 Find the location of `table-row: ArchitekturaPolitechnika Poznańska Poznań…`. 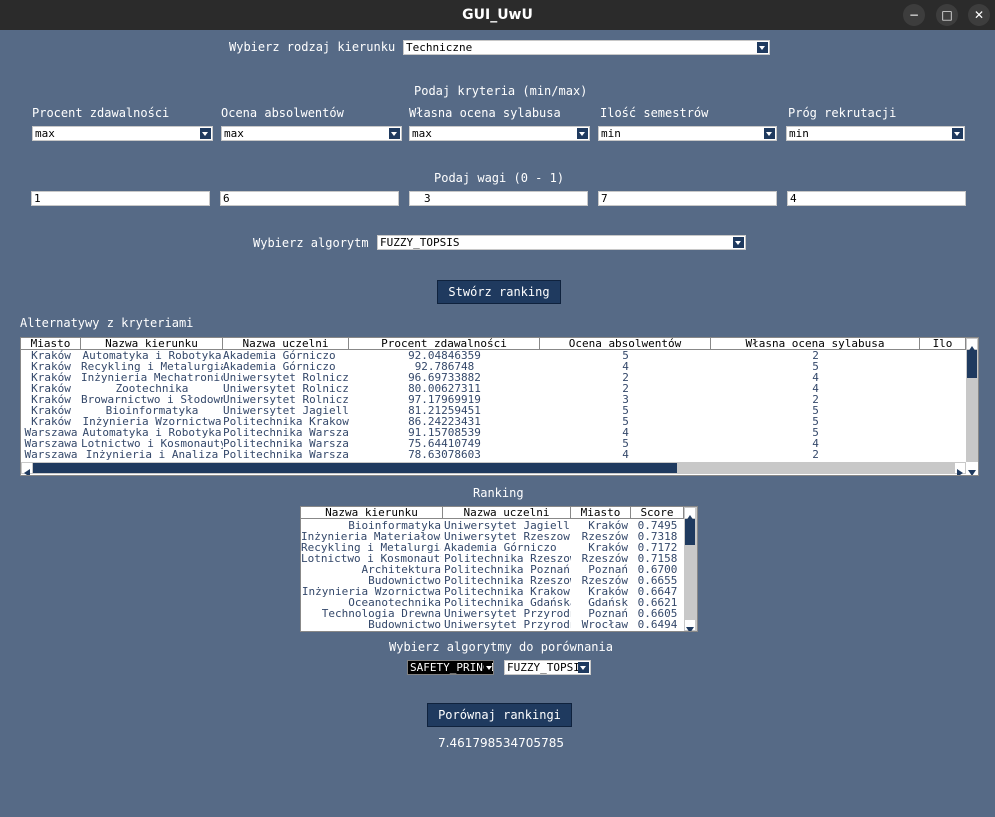

table-row: ArchitekturaPolitechnika Poznańska Poznań… is located at coordinates (492, 569).